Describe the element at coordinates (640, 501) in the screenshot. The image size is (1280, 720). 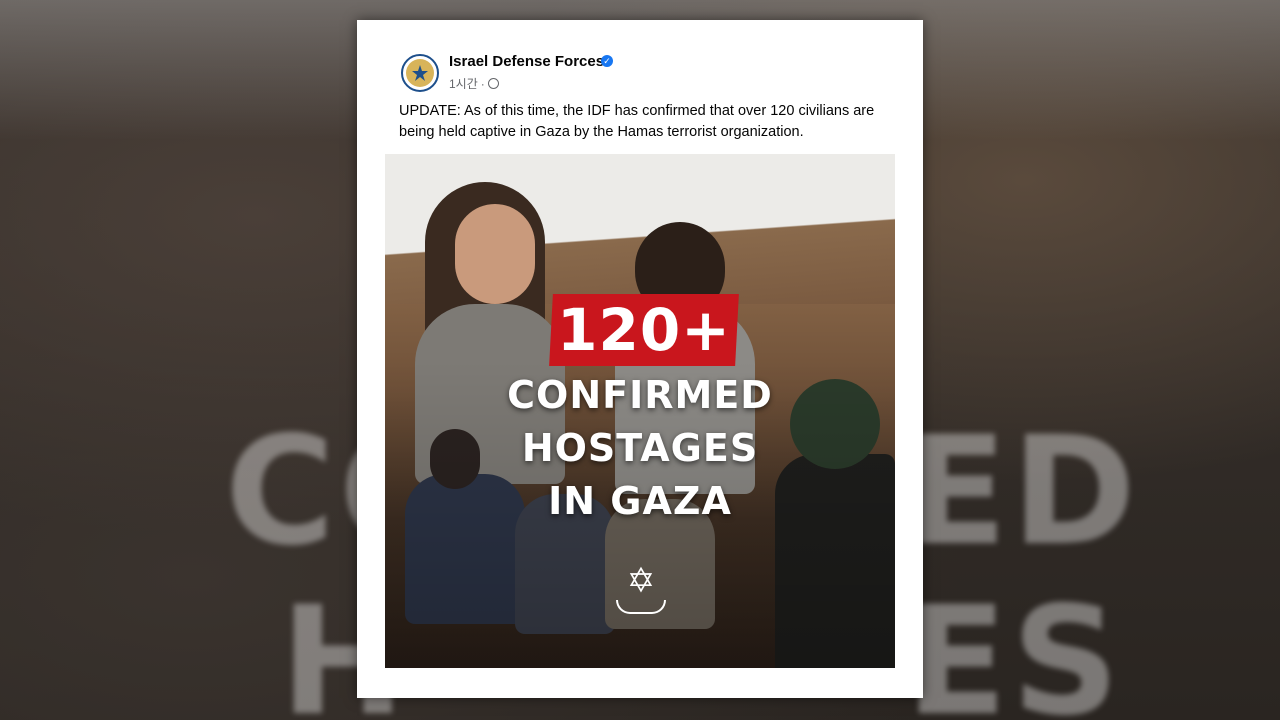
I see `headline-line: IN GAZA` at that location.